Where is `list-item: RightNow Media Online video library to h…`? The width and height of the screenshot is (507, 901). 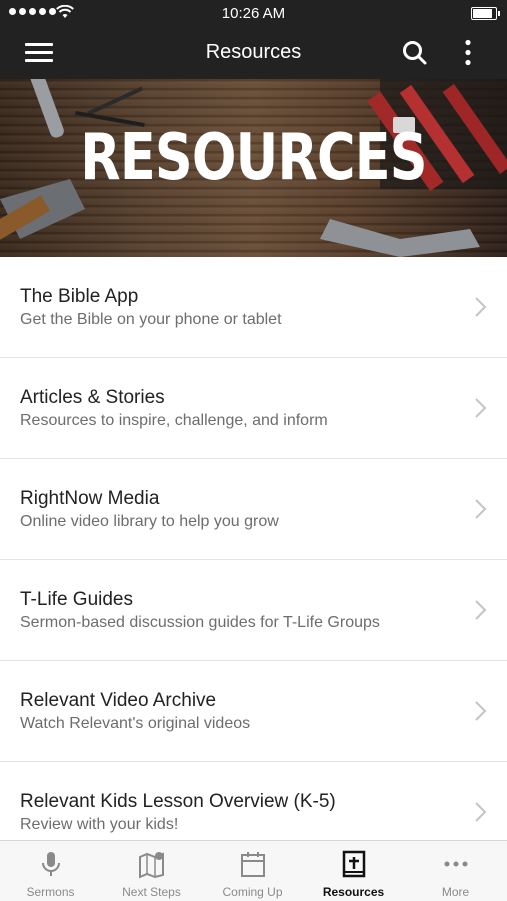
list-item: RightNow Media Online video library to h… is located at coordinates (253, 509).